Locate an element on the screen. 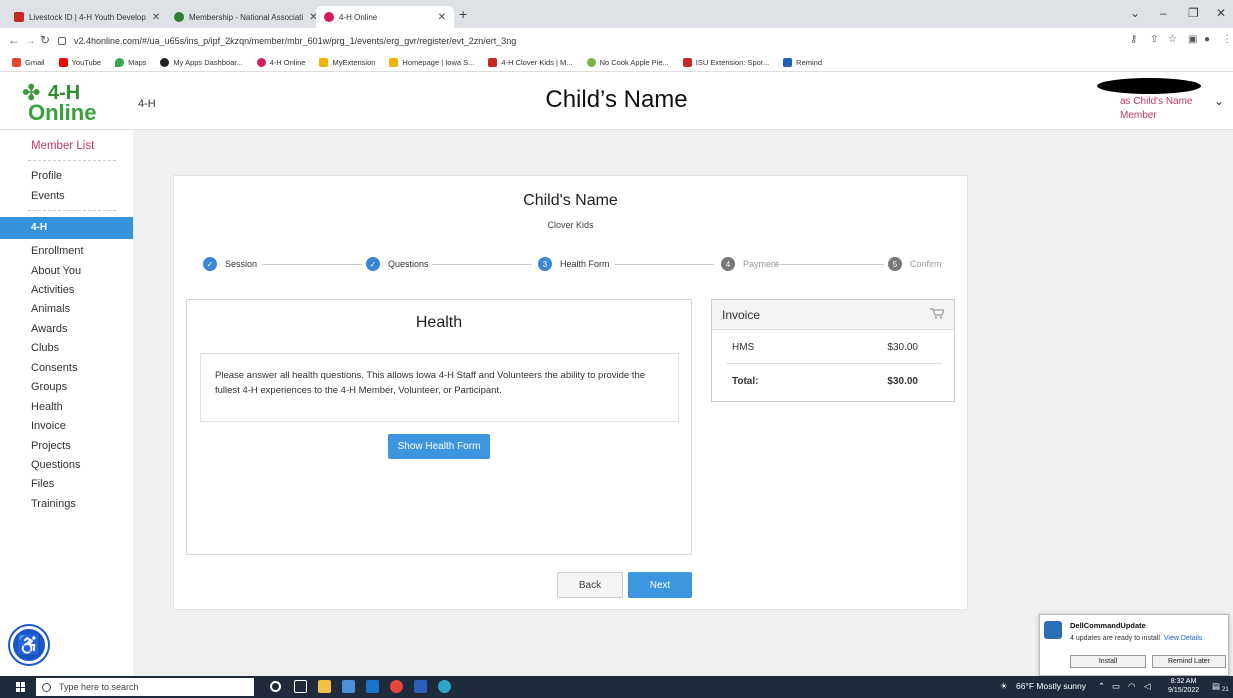 Image resolution: width=1233 pixels, height=698 pixels. sidebar-item-clubs: Clubs is located at coordinates (45, 348).